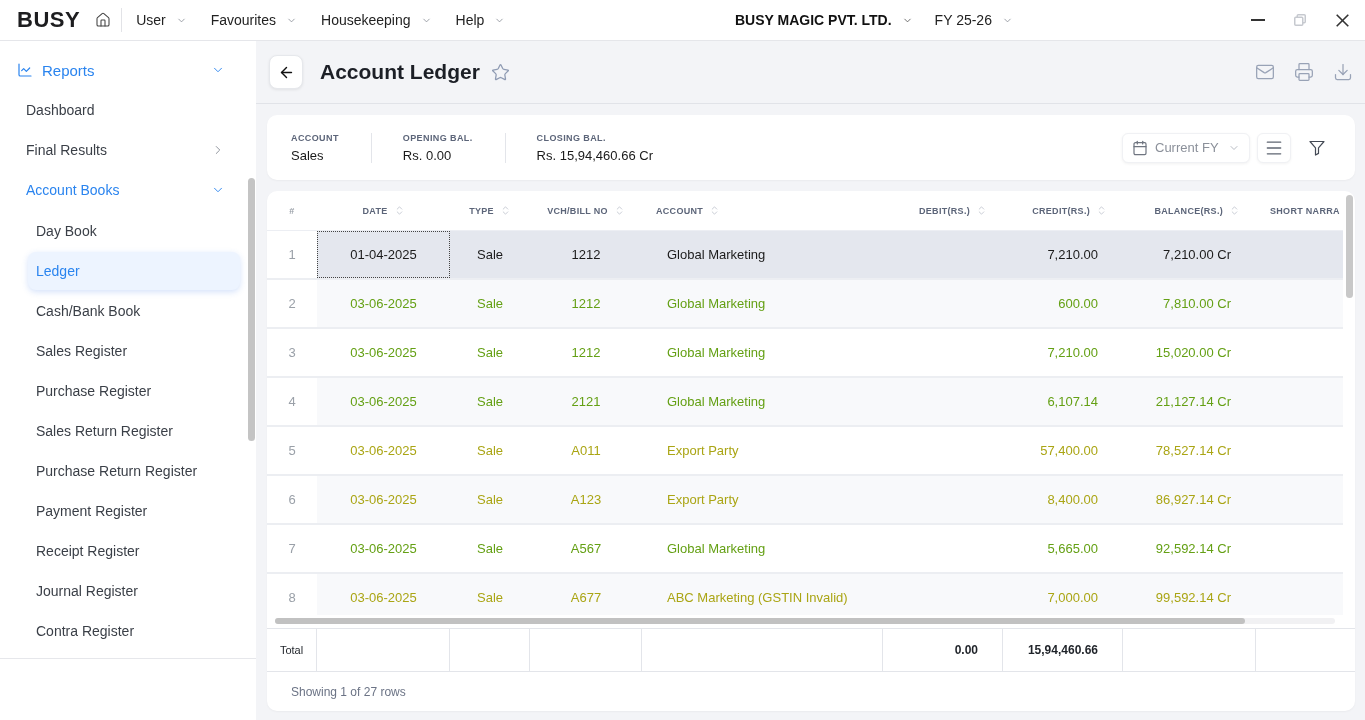 Image resolution: width=1365 pixels, height=720 pixels. I want to click on field-label: ACCOUNT, so click(315, 137).